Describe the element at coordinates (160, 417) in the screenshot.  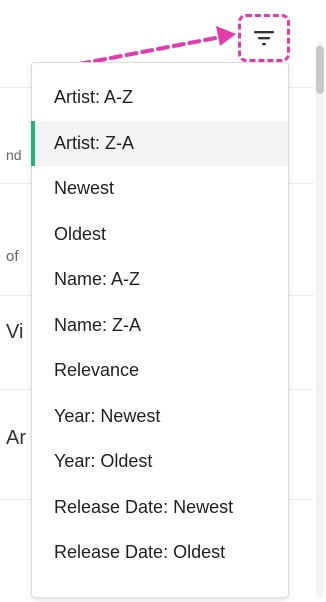
I see `sort-option-year-newest: Year: Newest` at that location.